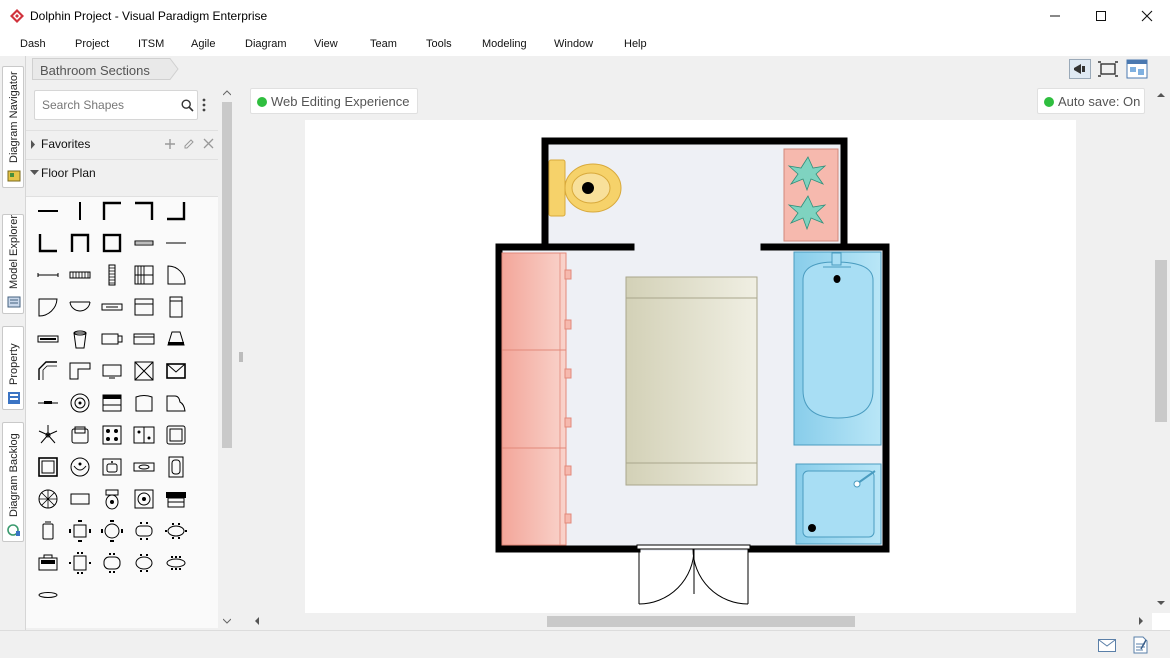  Describe the element at coordinates (48, 339) in the screenshot. I see `shape-radiator` at that location.